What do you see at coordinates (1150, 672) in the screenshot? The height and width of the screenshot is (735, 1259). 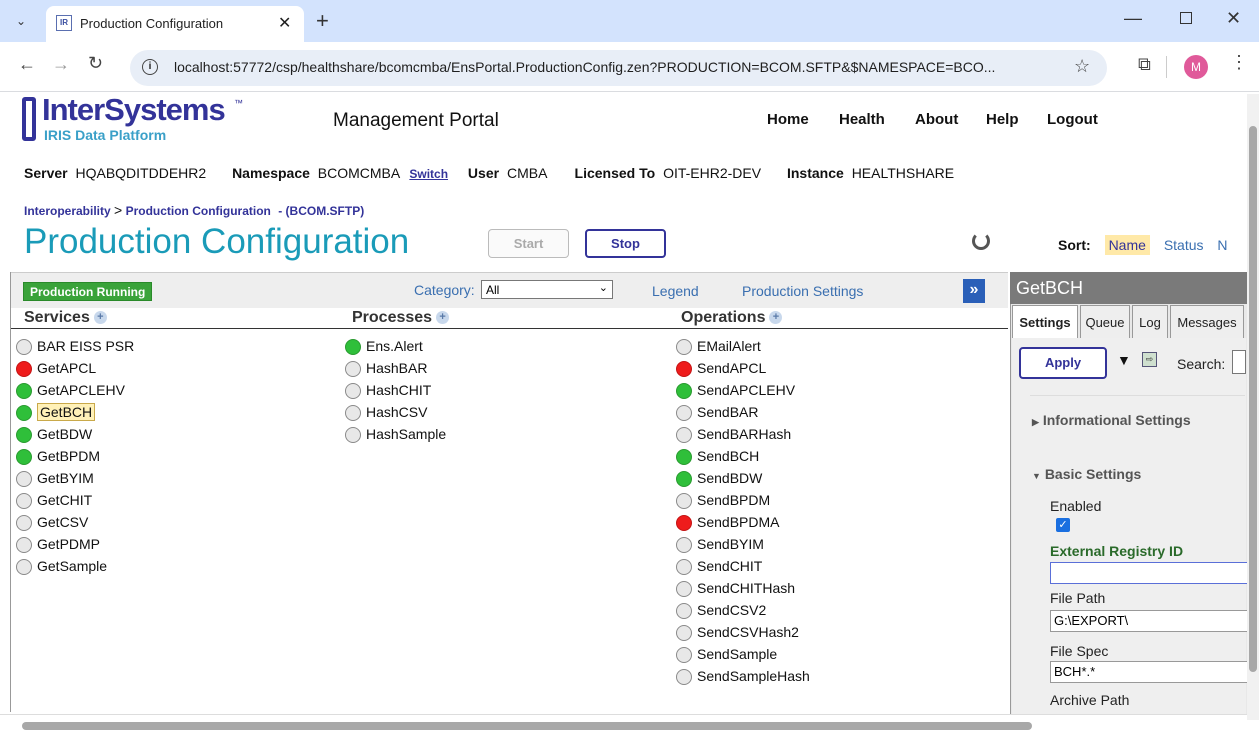 I see `file-spec-input: BCH*.*` at bounding box center [1150, 672].